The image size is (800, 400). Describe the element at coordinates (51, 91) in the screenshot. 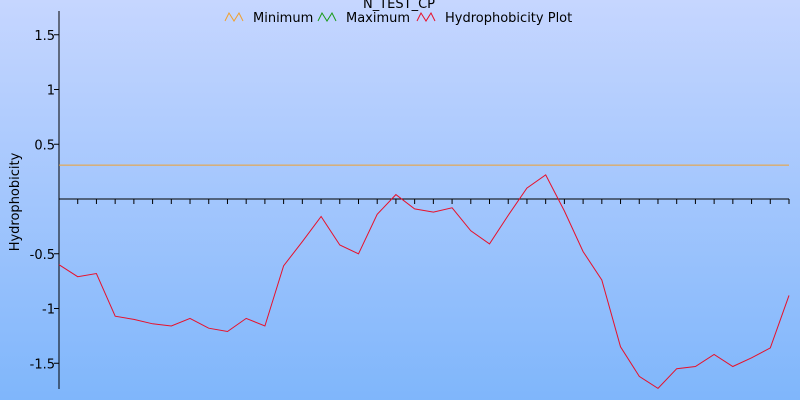

I see `y-tick-label: 1` at that location.